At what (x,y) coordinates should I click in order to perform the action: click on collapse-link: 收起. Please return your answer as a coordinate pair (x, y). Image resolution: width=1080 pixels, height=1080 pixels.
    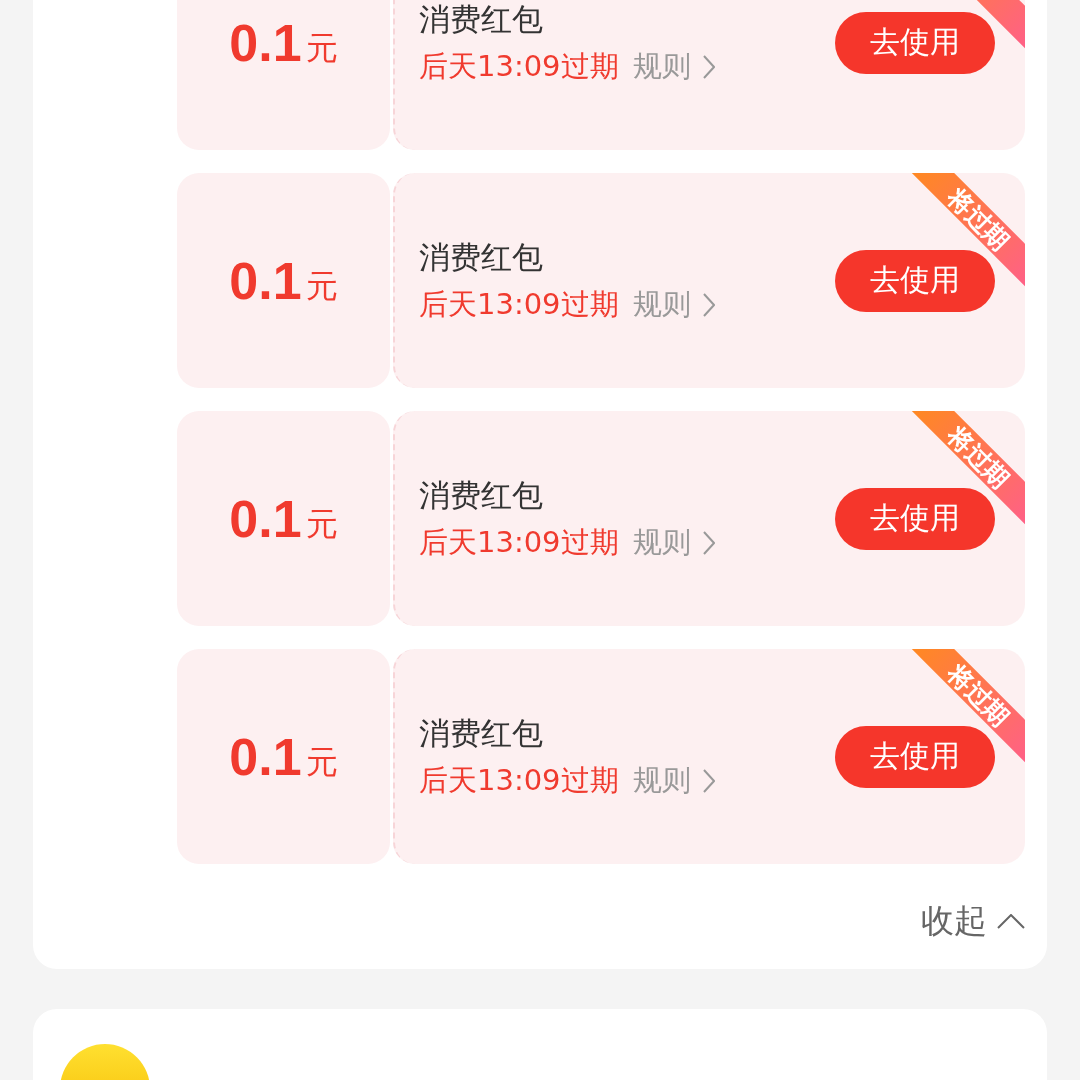
    Looking at the image, I should click on (973, 921).